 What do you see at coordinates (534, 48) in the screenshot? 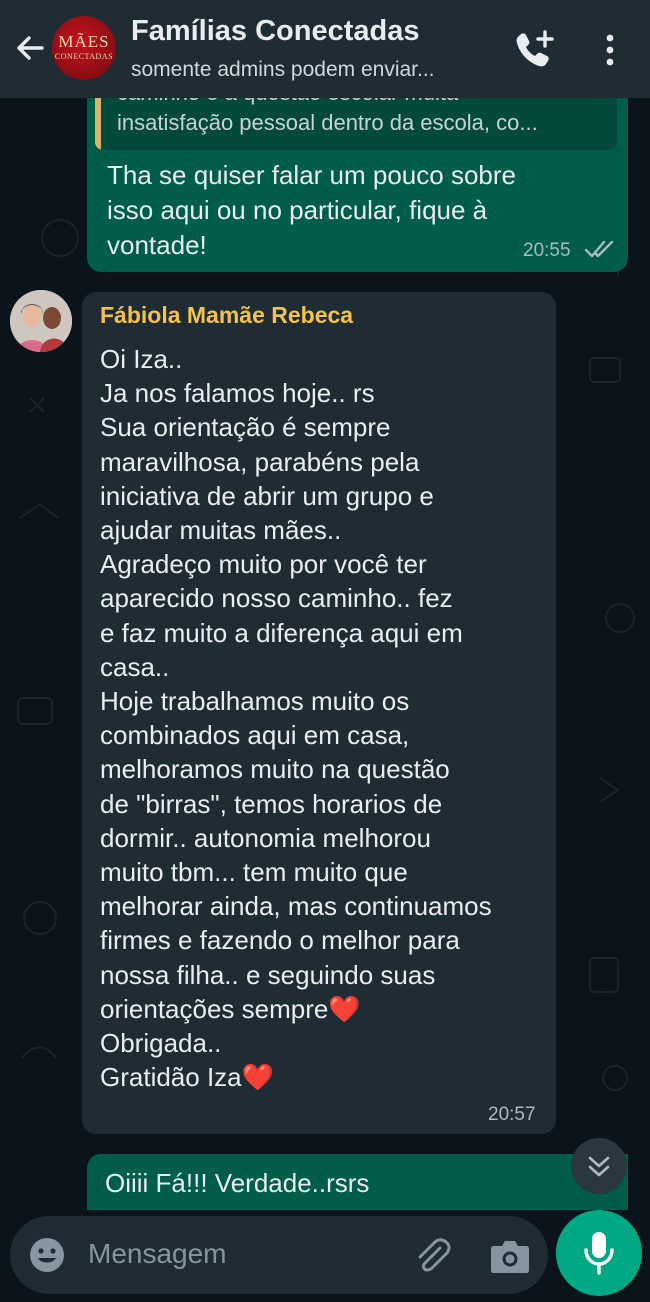
I see `add-call-icon` at bounding box center [534, 48].